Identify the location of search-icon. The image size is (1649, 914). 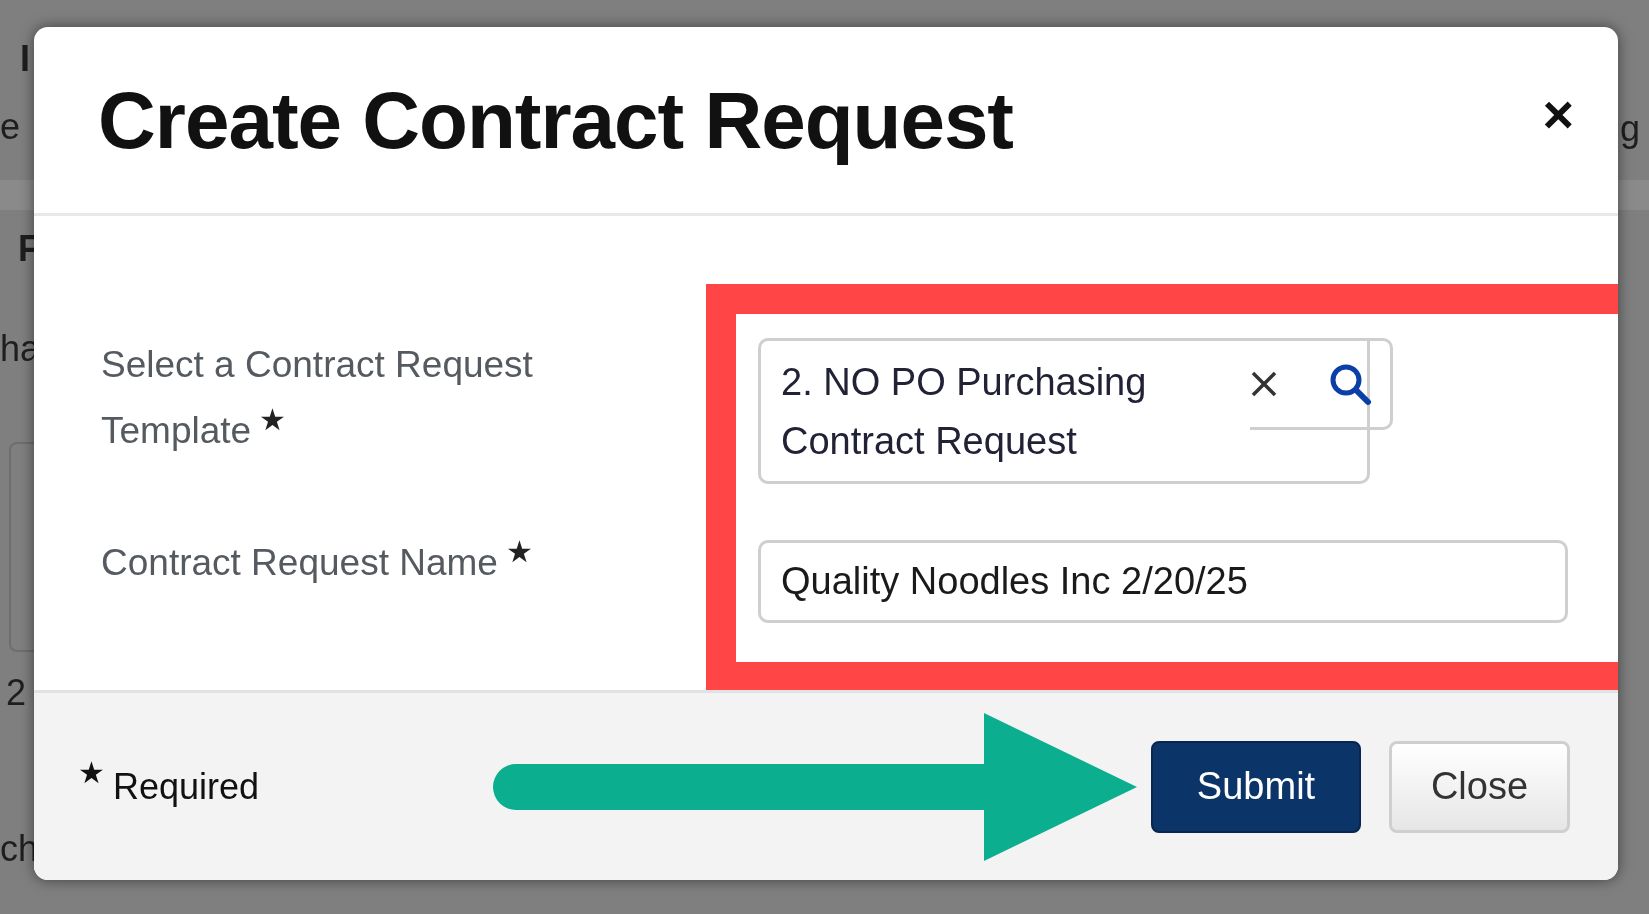
(1350, 384).